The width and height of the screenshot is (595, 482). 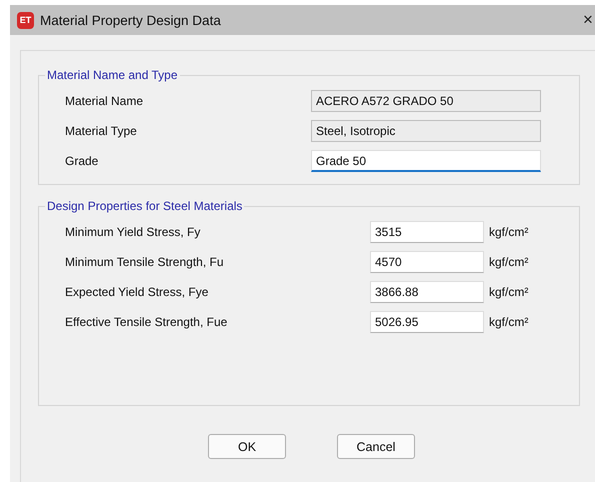 I want to click on field-label: Material Type, so click(x=101, y=131).